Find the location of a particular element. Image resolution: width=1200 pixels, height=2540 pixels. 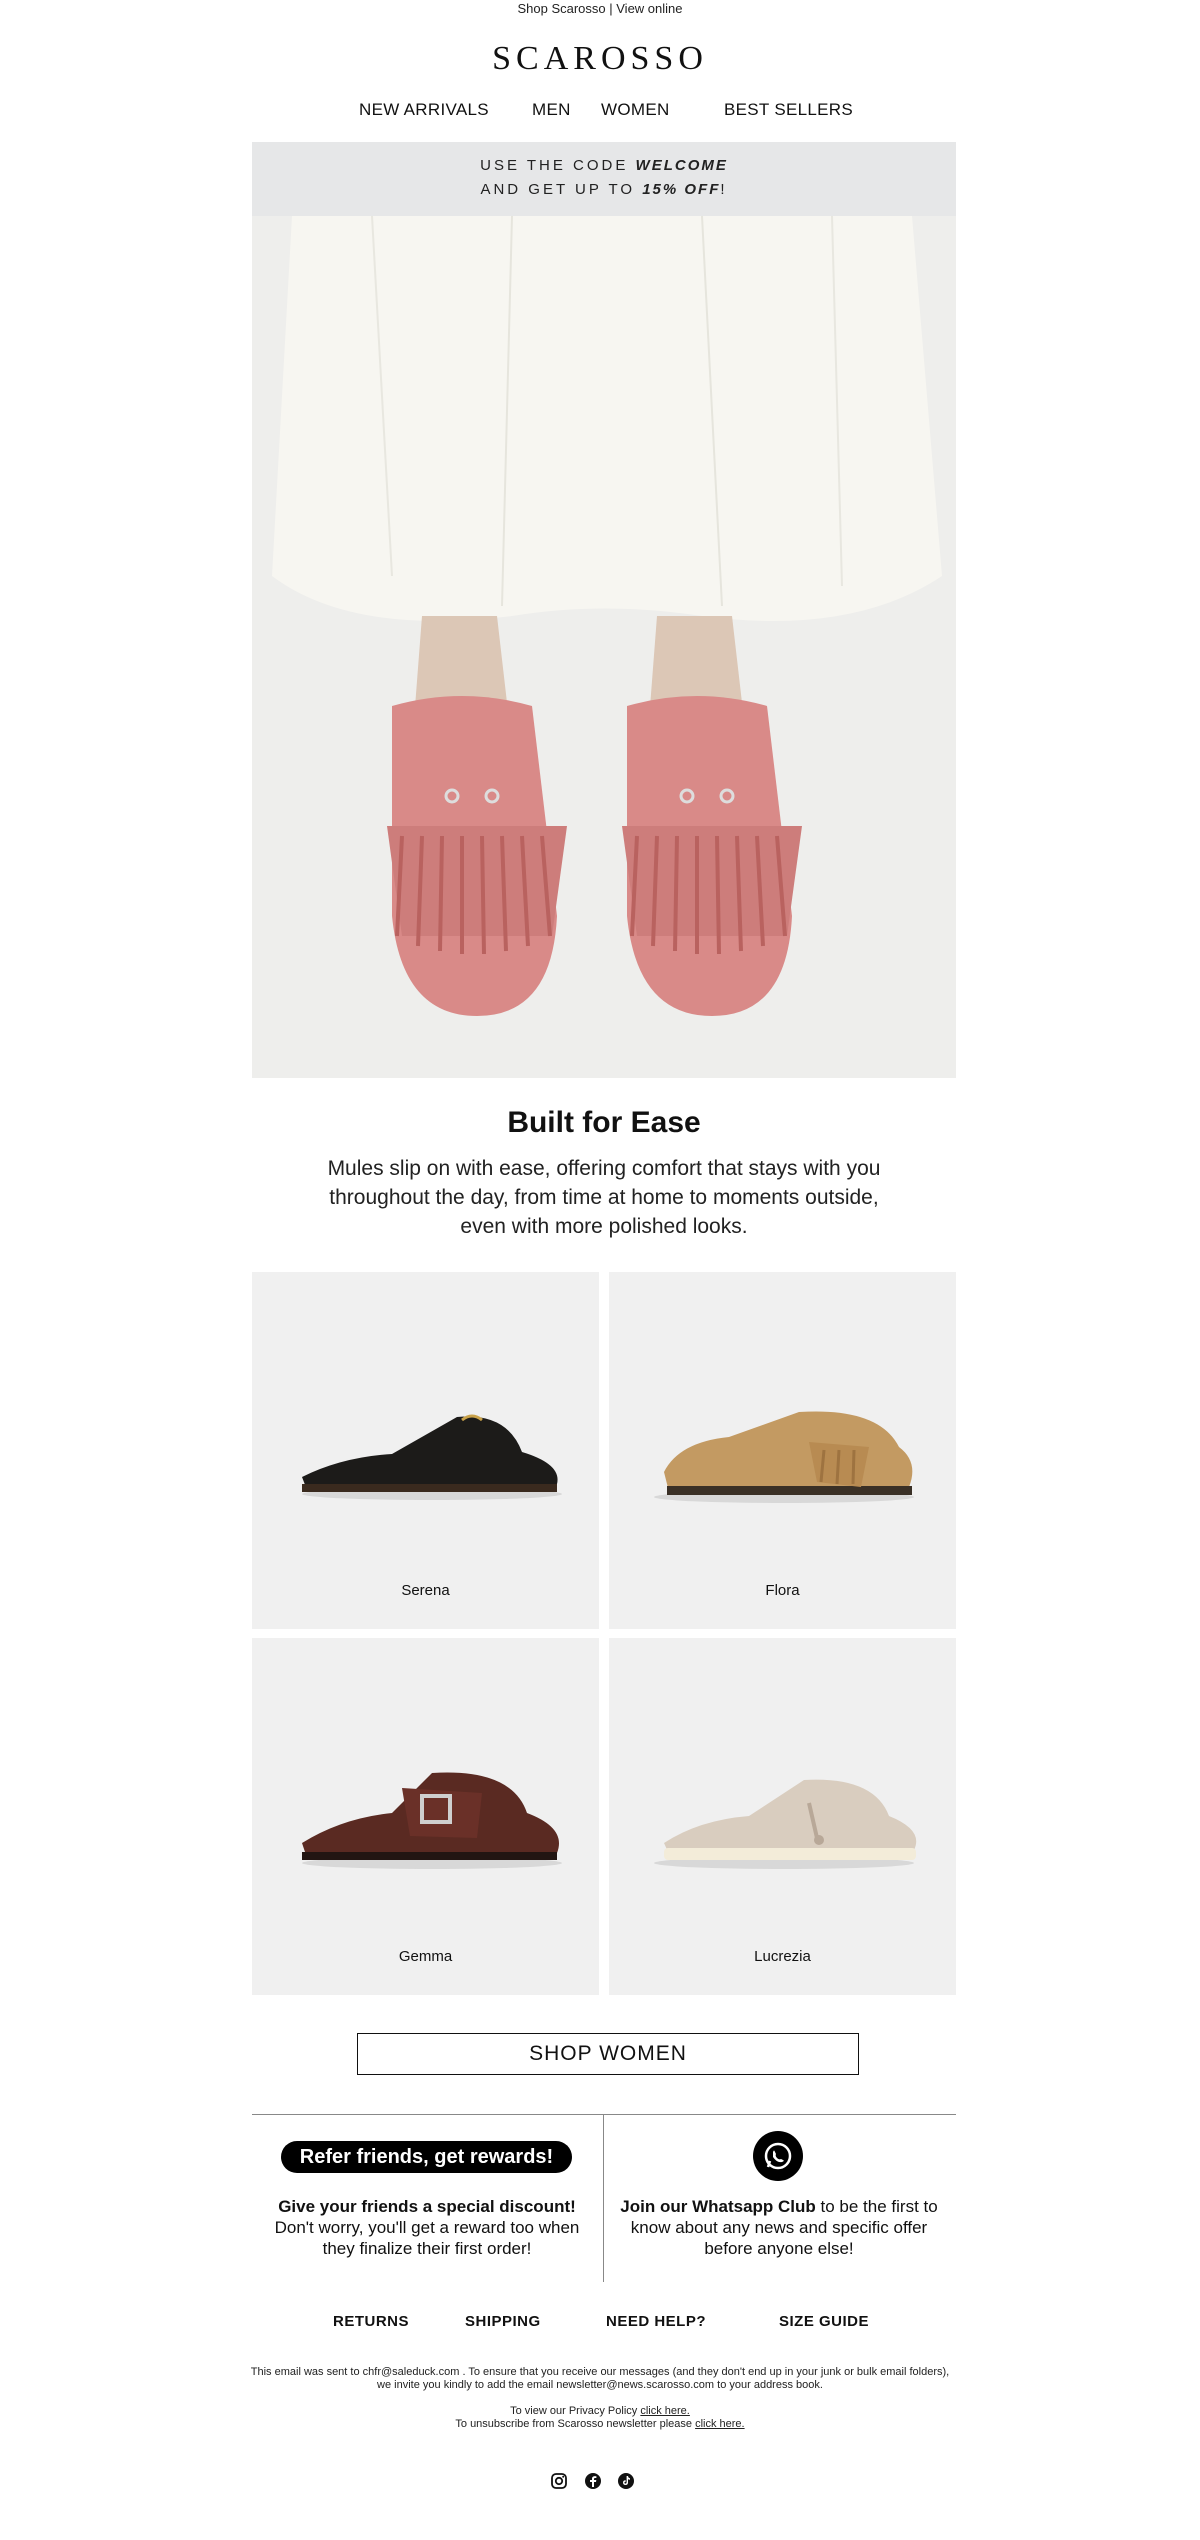

product-name: Lucrezia is located at coordinates (782, 1956).